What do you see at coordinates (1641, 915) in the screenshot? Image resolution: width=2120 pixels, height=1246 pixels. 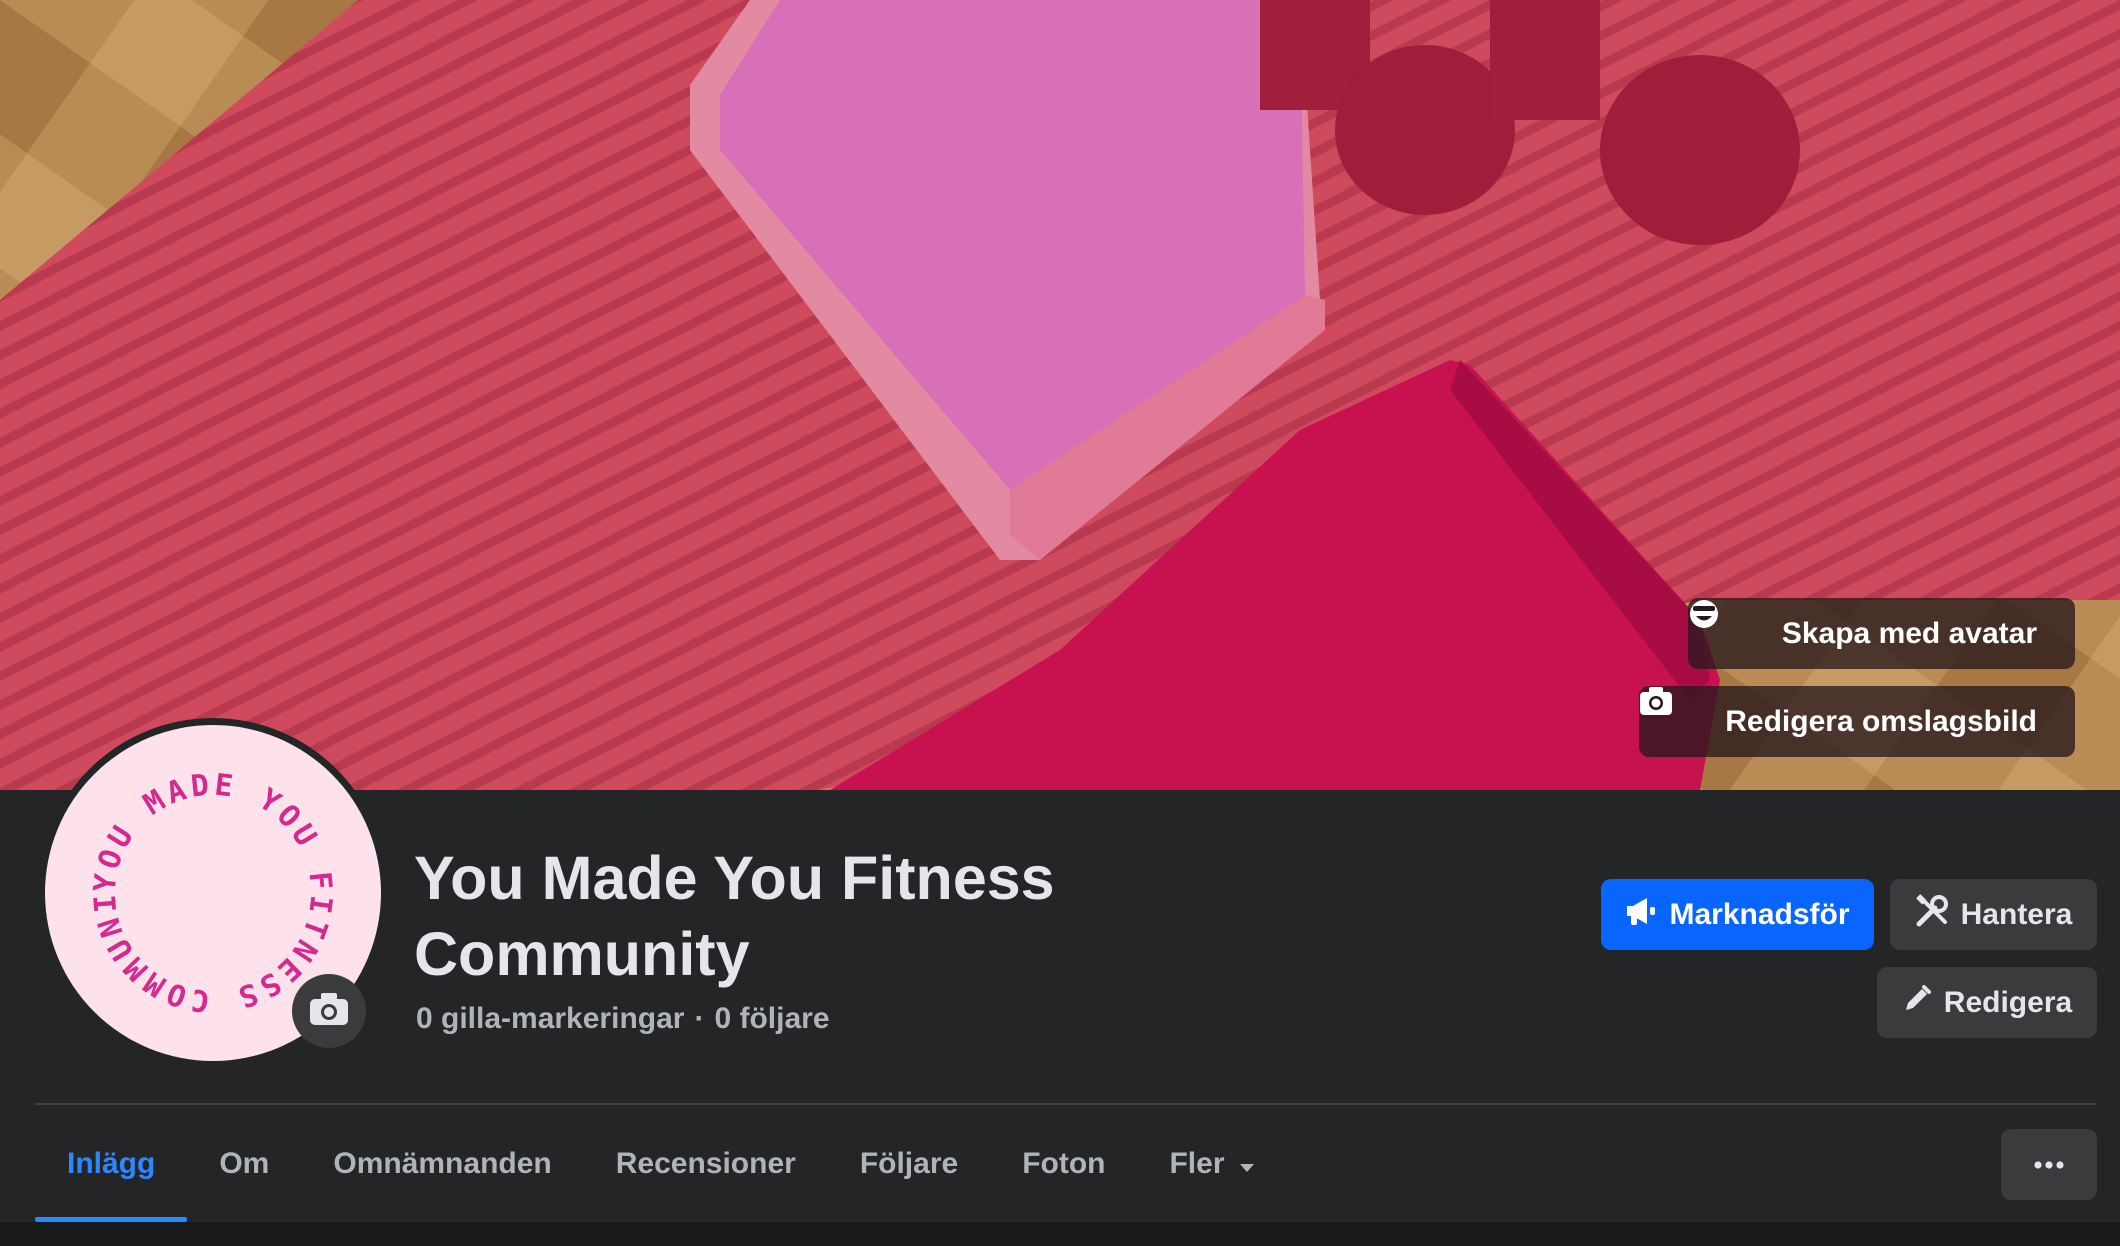 I see `megaphone-icon` at bounding box center [1641, 915].